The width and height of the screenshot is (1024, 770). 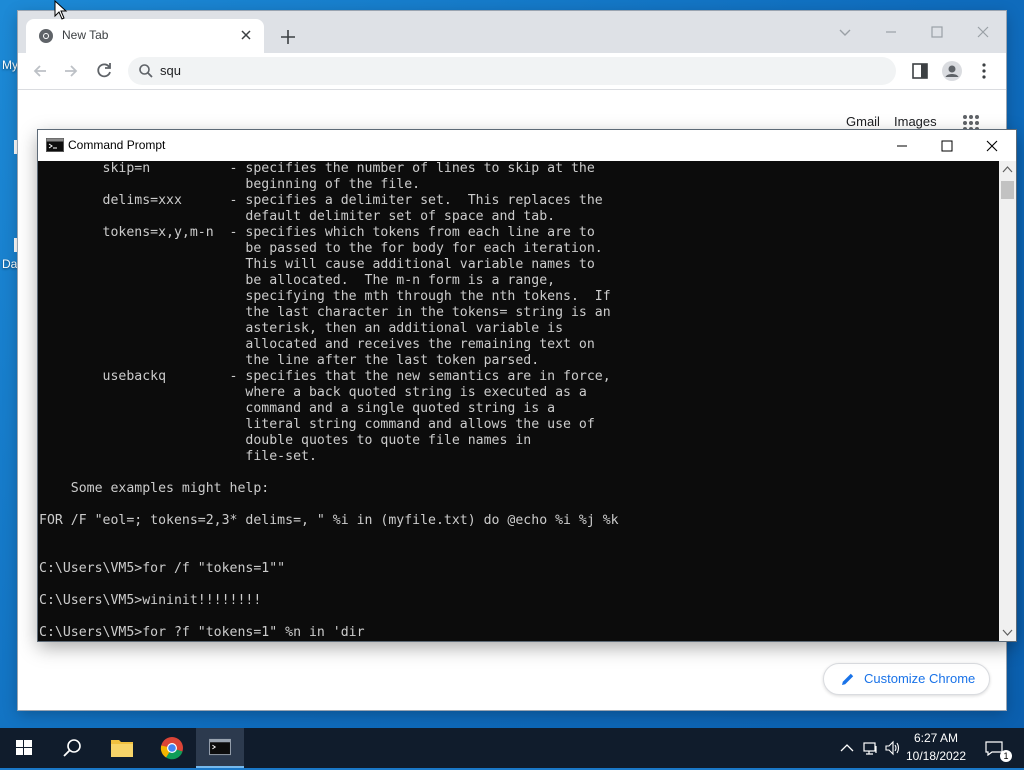 I want to click on desktop-icon-label-1: My, so click(x=10, y=65).